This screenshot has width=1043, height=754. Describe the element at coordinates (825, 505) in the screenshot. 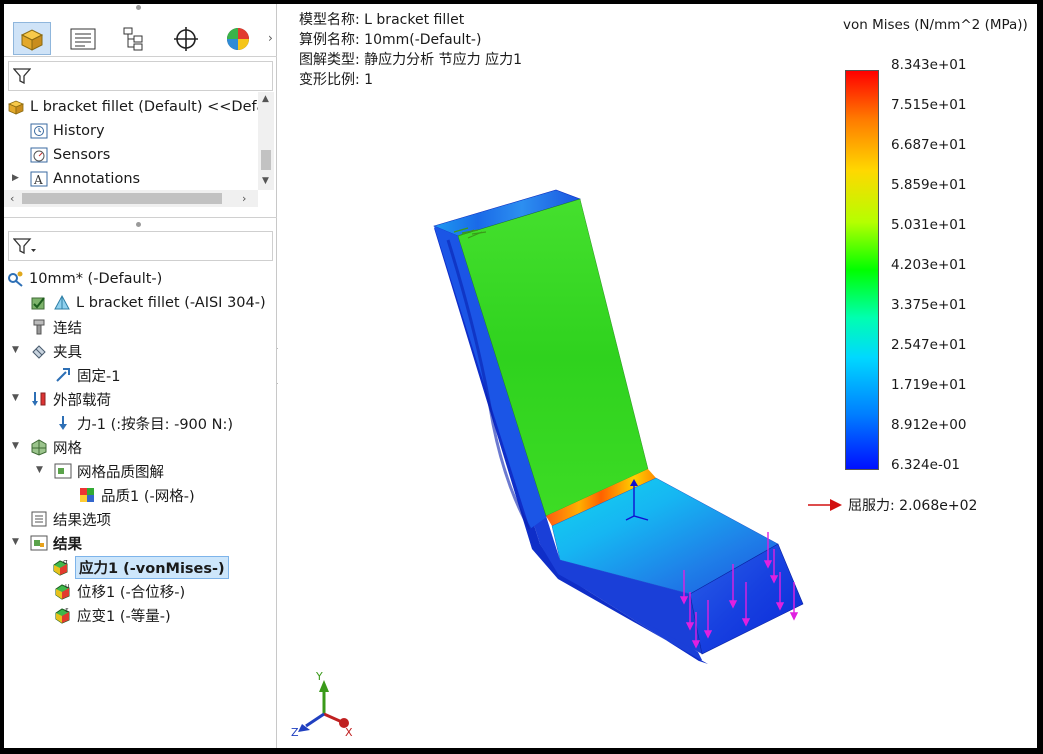

I see `yield-arrow-icon` at that location.